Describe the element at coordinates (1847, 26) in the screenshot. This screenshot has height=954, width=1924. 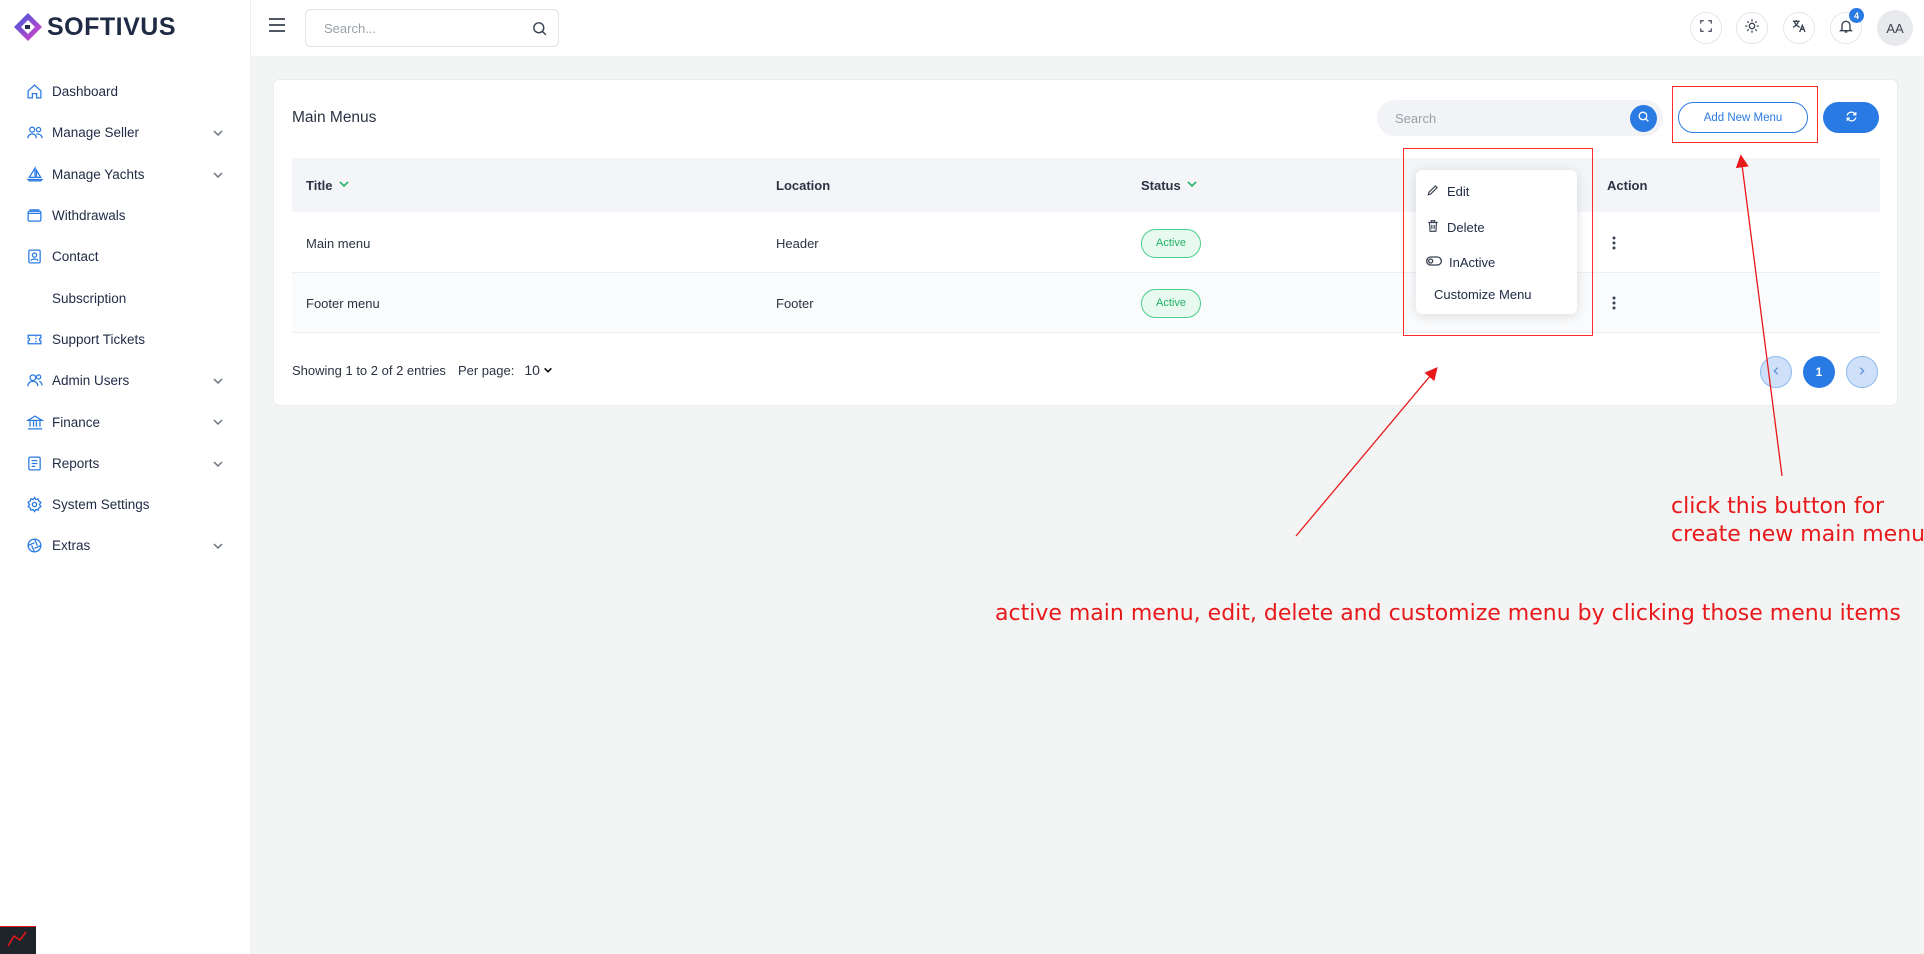
I see `notifications-button: 4` at that location.